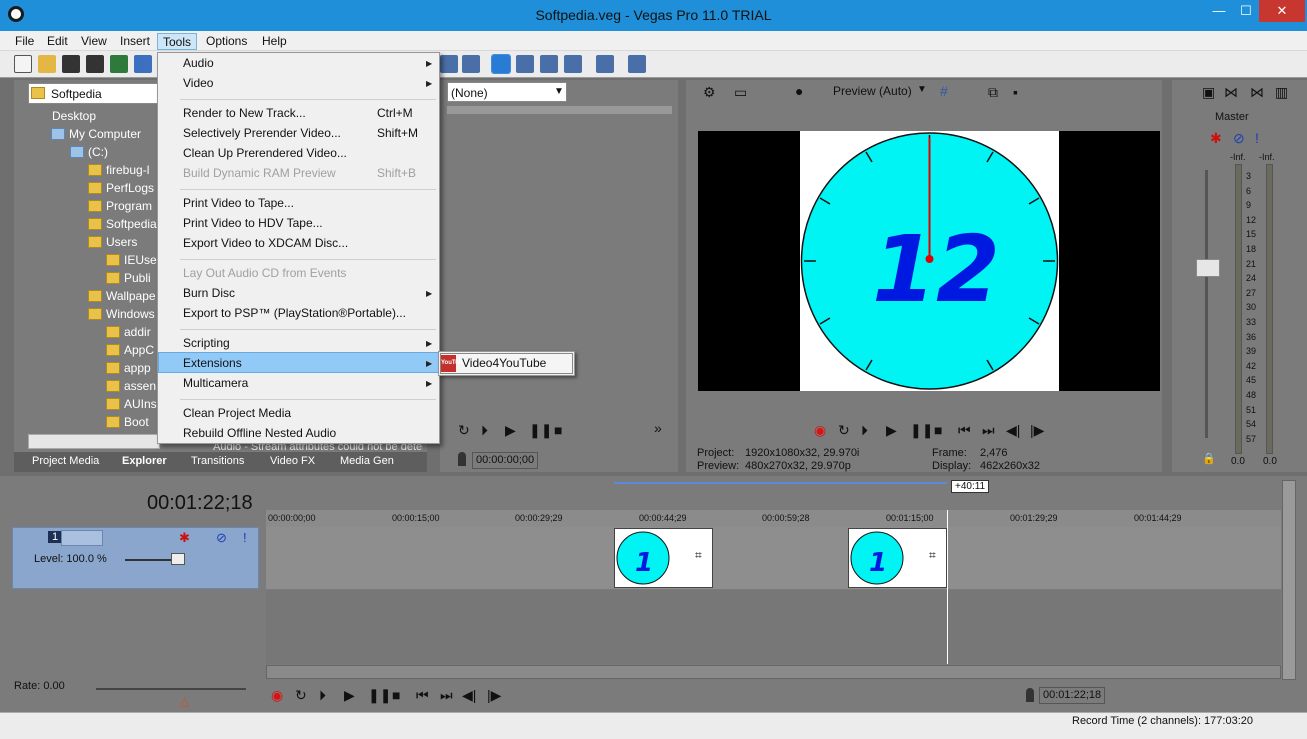  I want to click on fader-track, so click(1206, 304).